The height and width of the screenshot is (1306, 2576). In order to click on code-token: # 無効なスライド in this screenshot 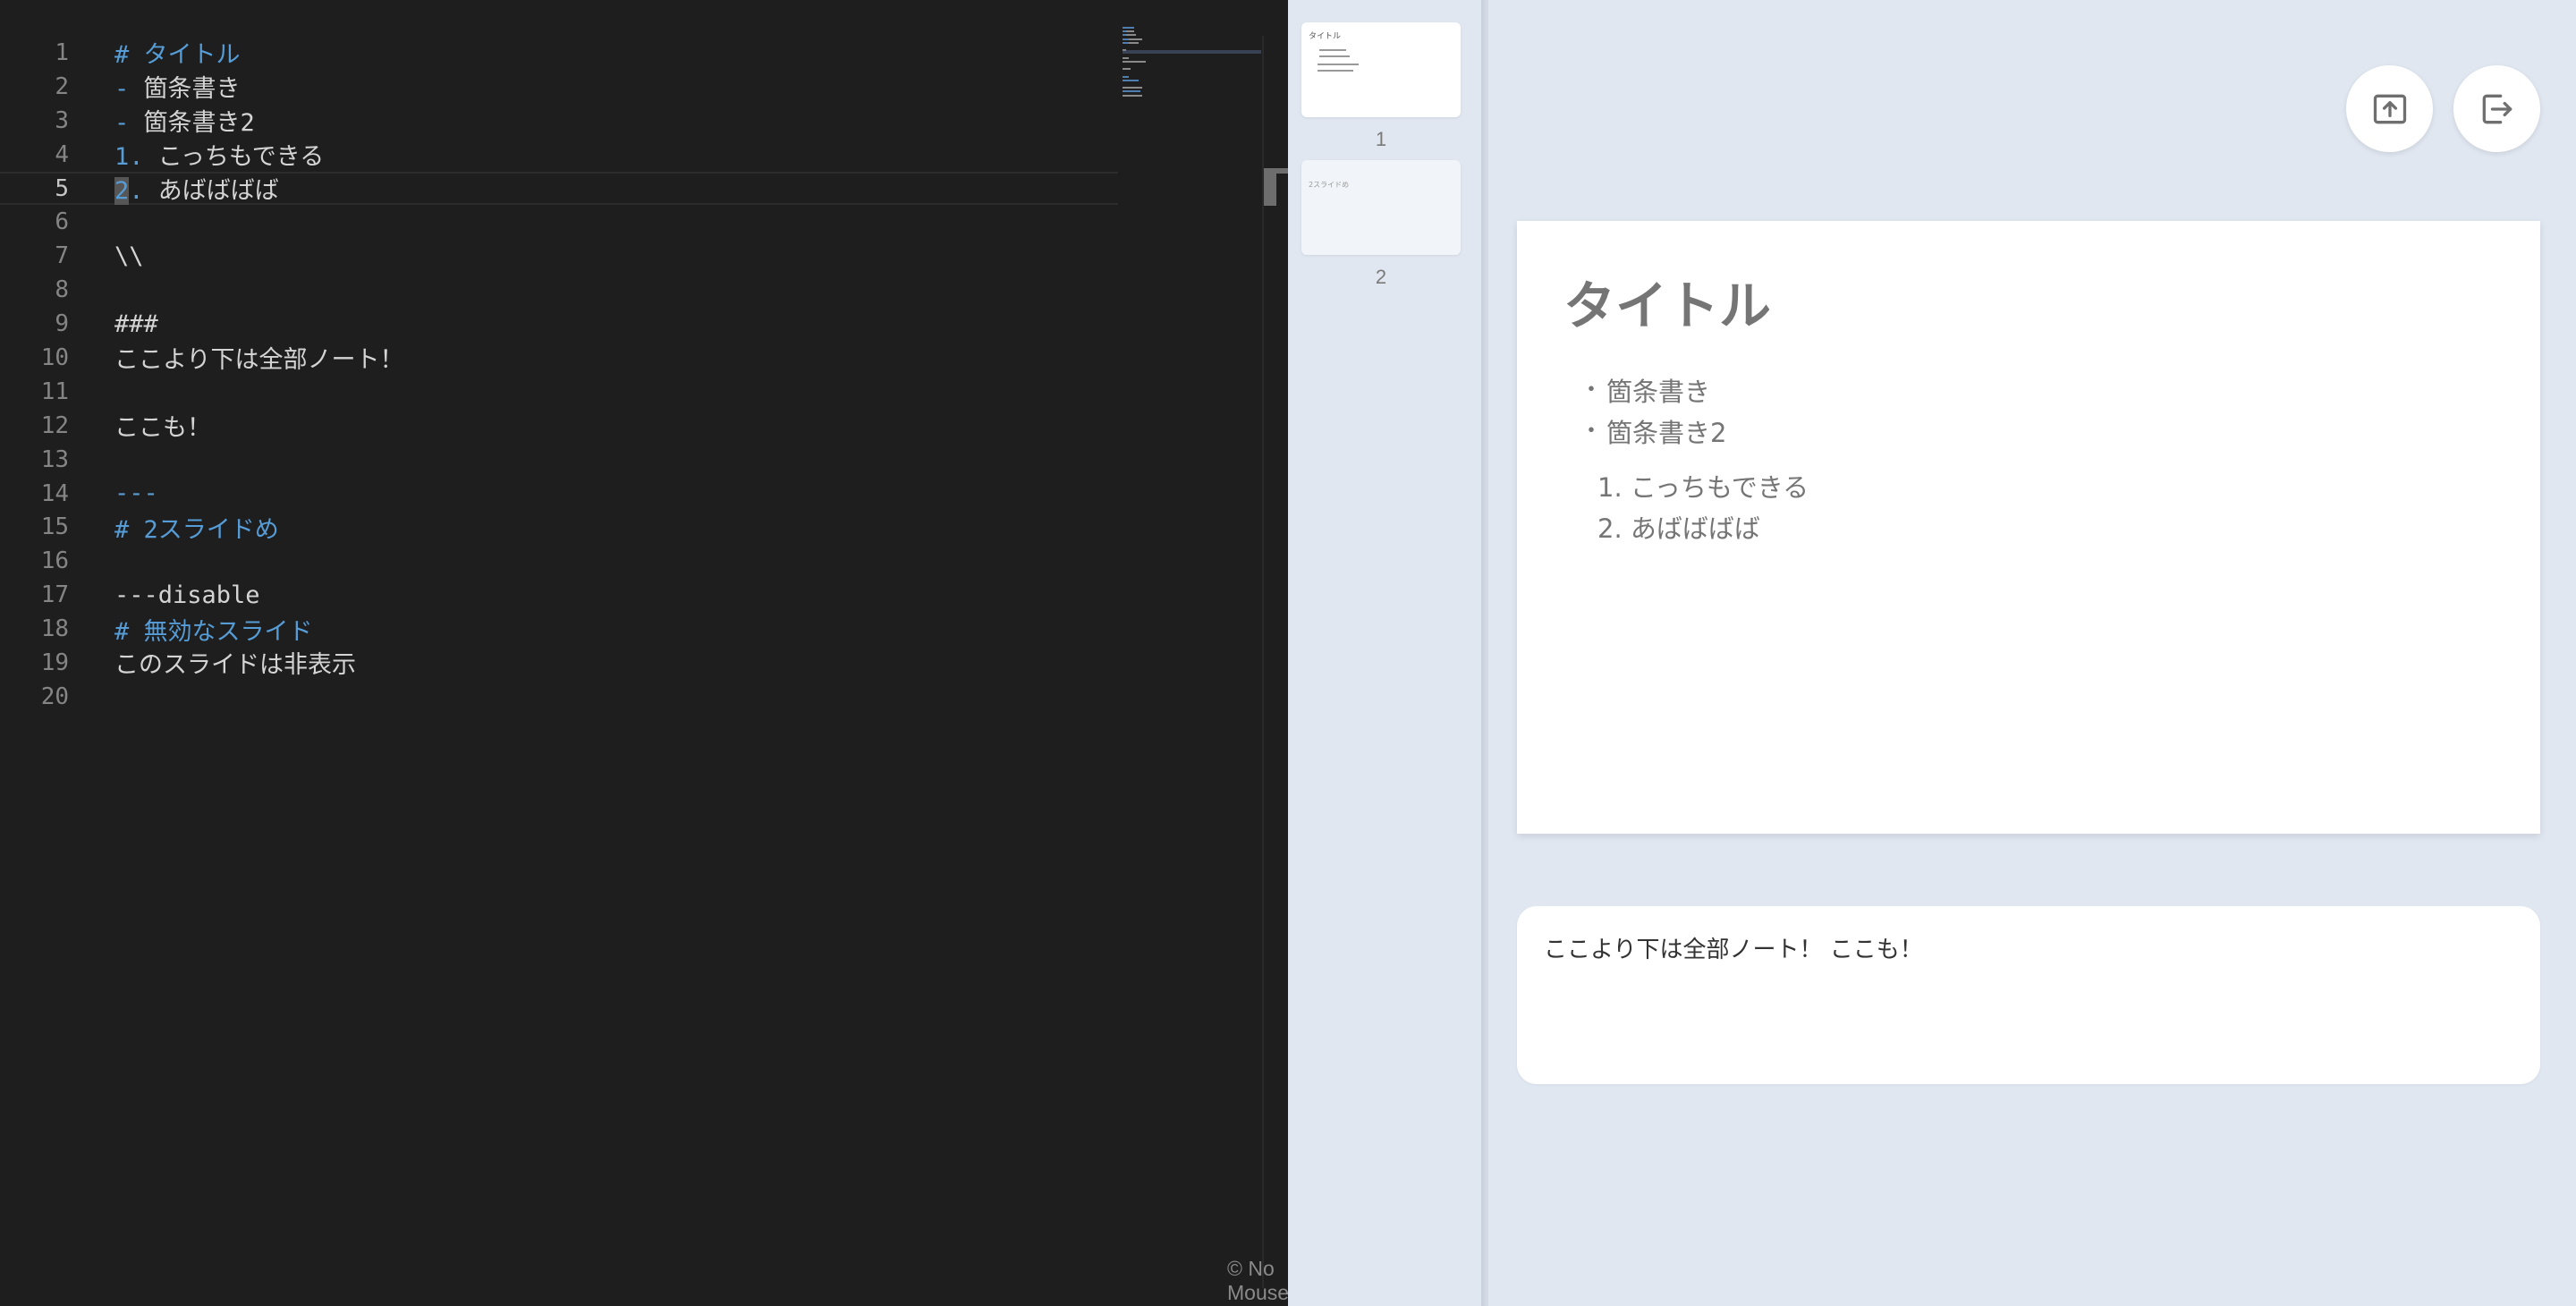, I will do `click(213, 631)`.